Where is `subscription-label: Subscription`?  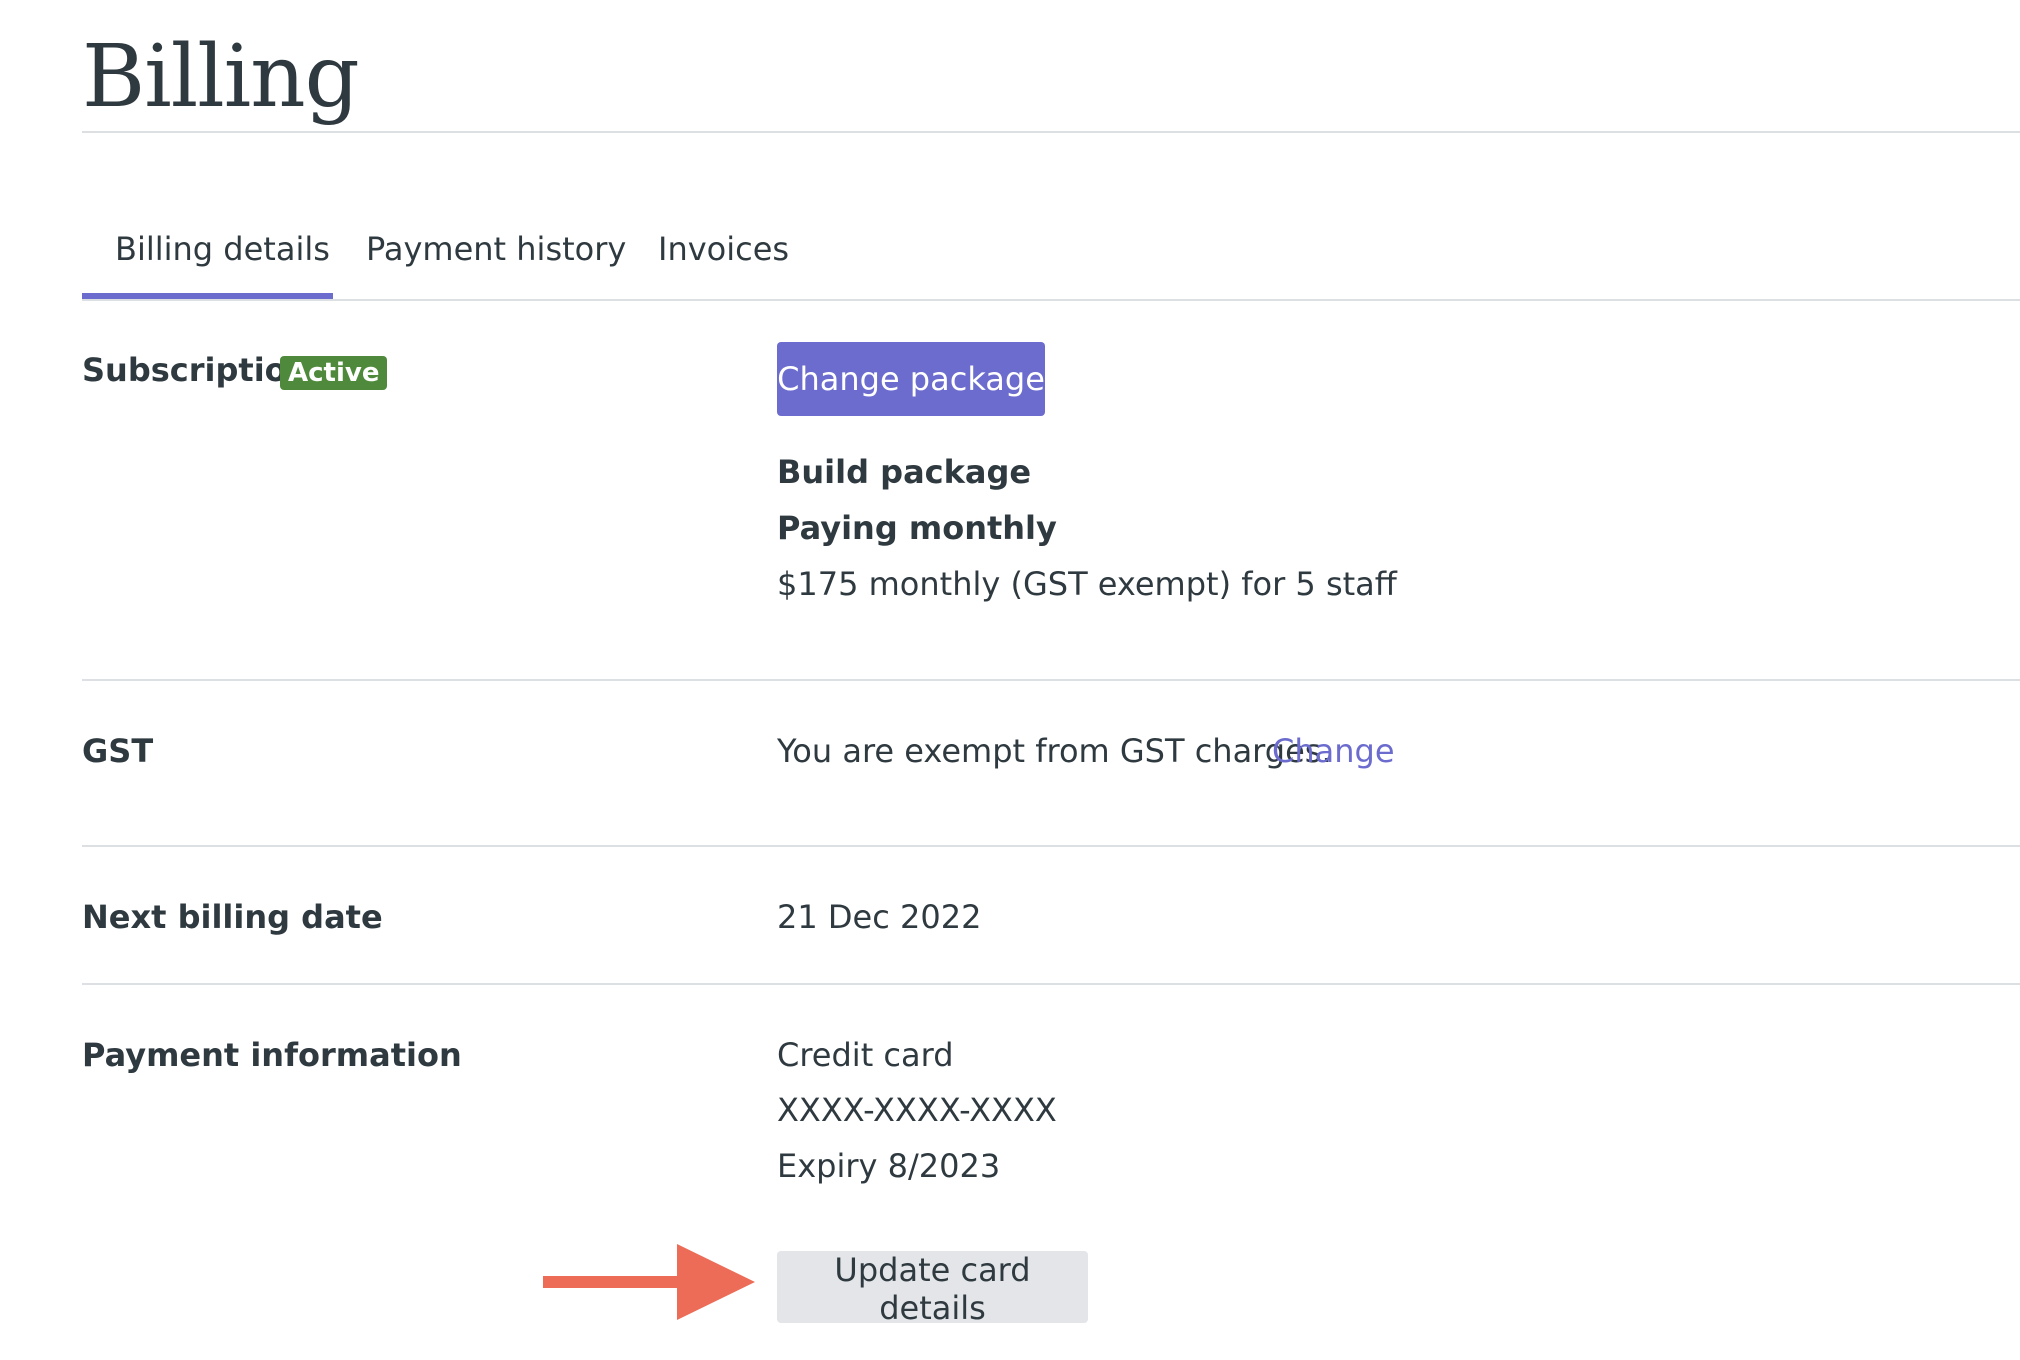
subscription-label: Subscription is located at coordinates (196, 370).